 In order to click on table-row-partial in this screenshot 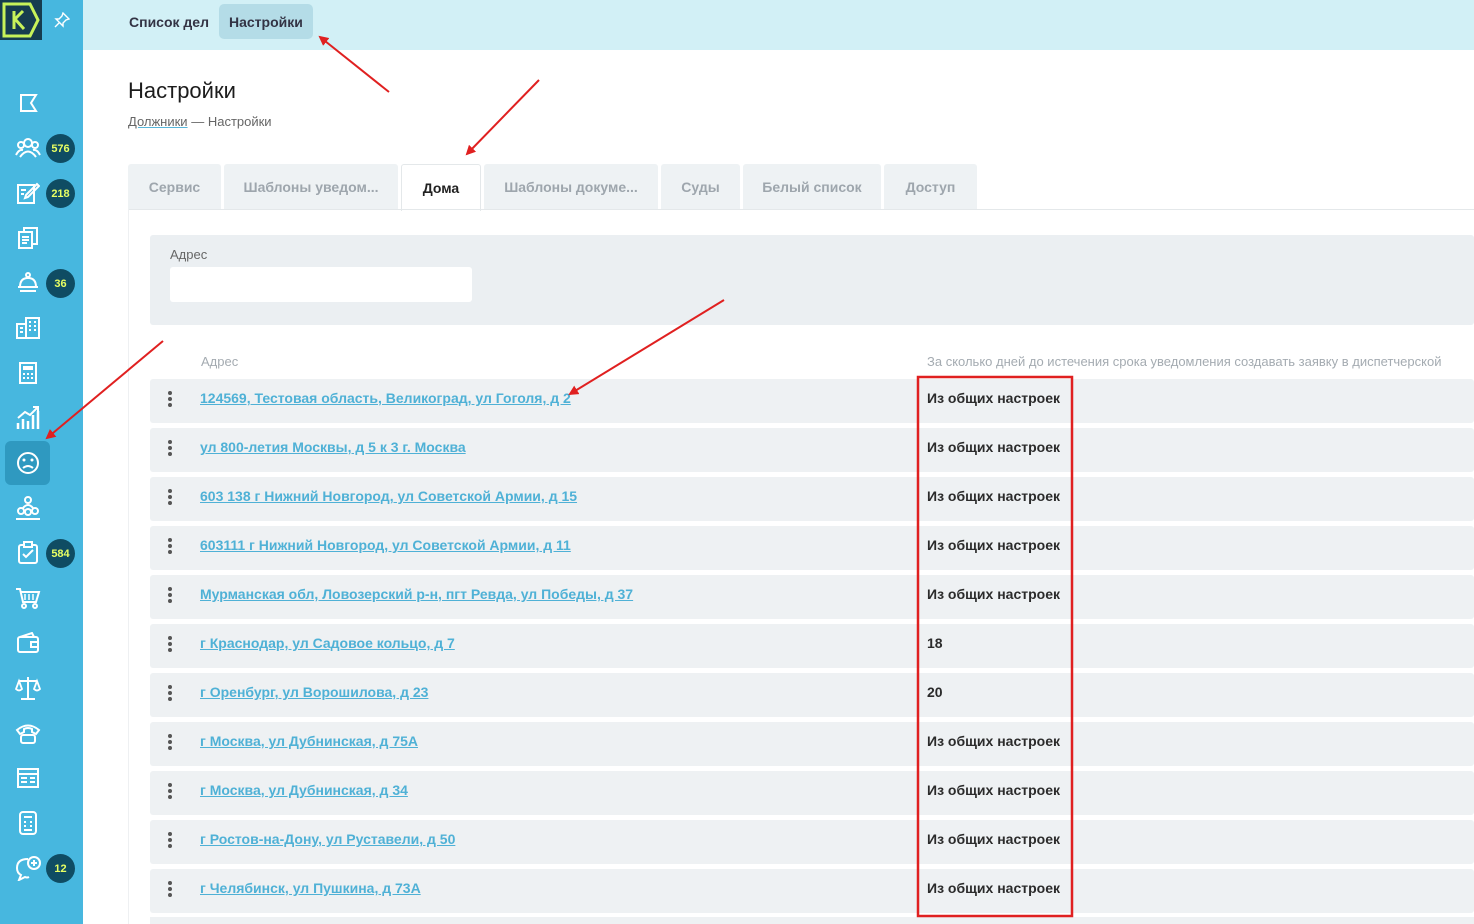, I will do `click(812, 920)`.